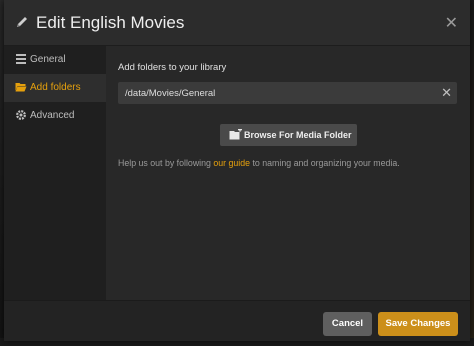  I want to click on modal-title: Edit English Movies, so click(110, 22).